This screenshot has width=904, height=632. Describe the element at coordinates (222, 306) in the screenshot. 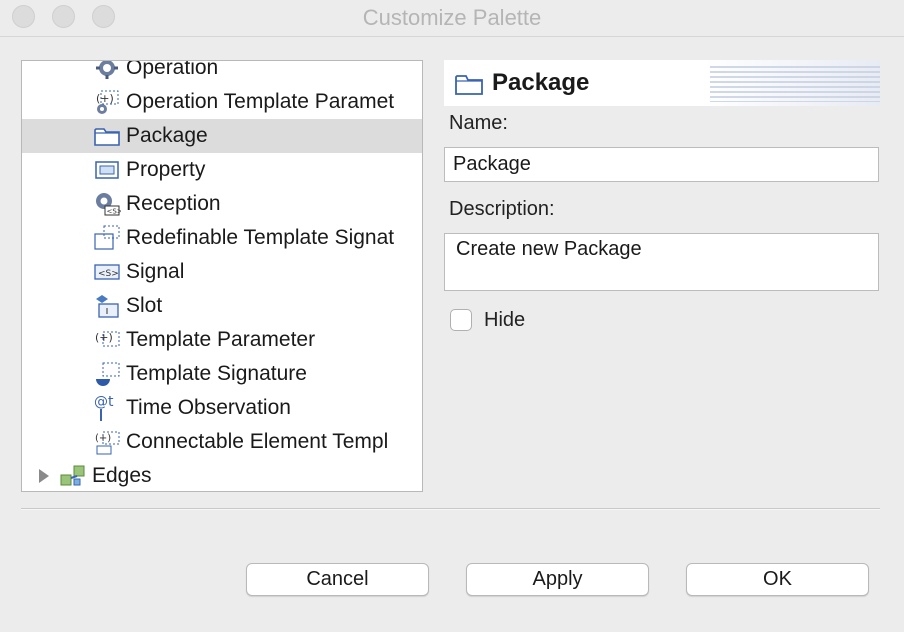

I see `tree-item-slot: Slot` at that location.